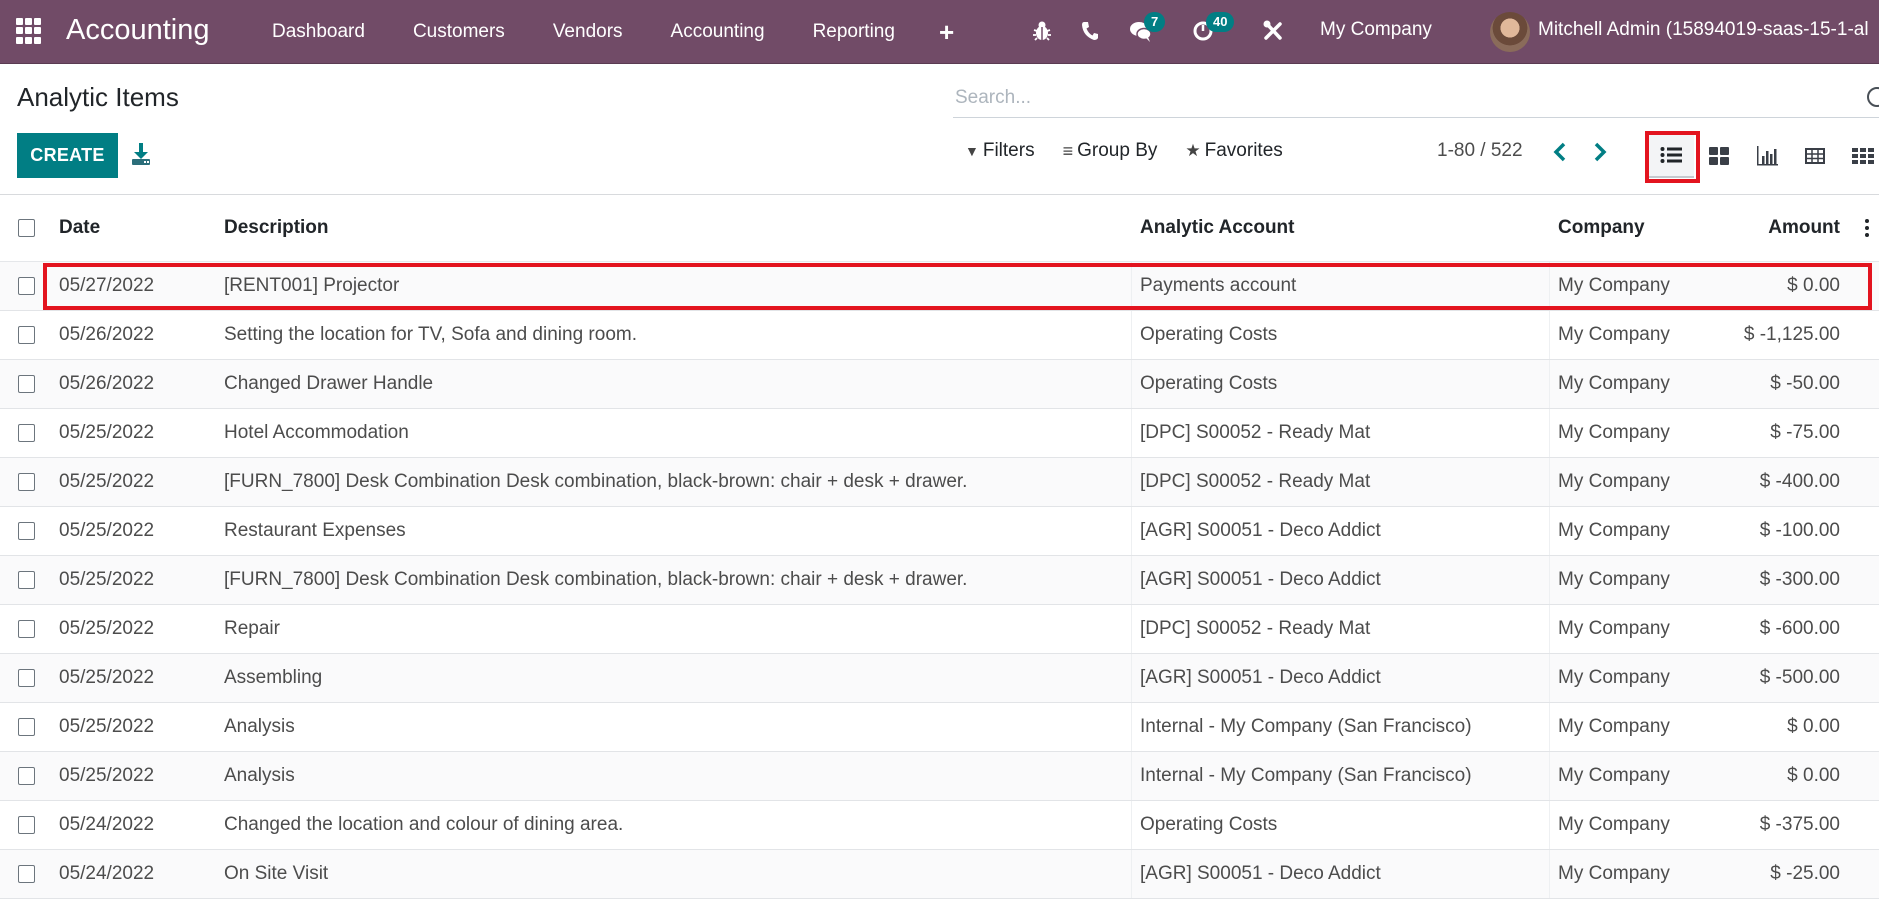 This screenshot has width=1879, height=903. Describe the element at coordinates (1630, 228) in the screenshot. I see `column-header-company: Company` at that location.